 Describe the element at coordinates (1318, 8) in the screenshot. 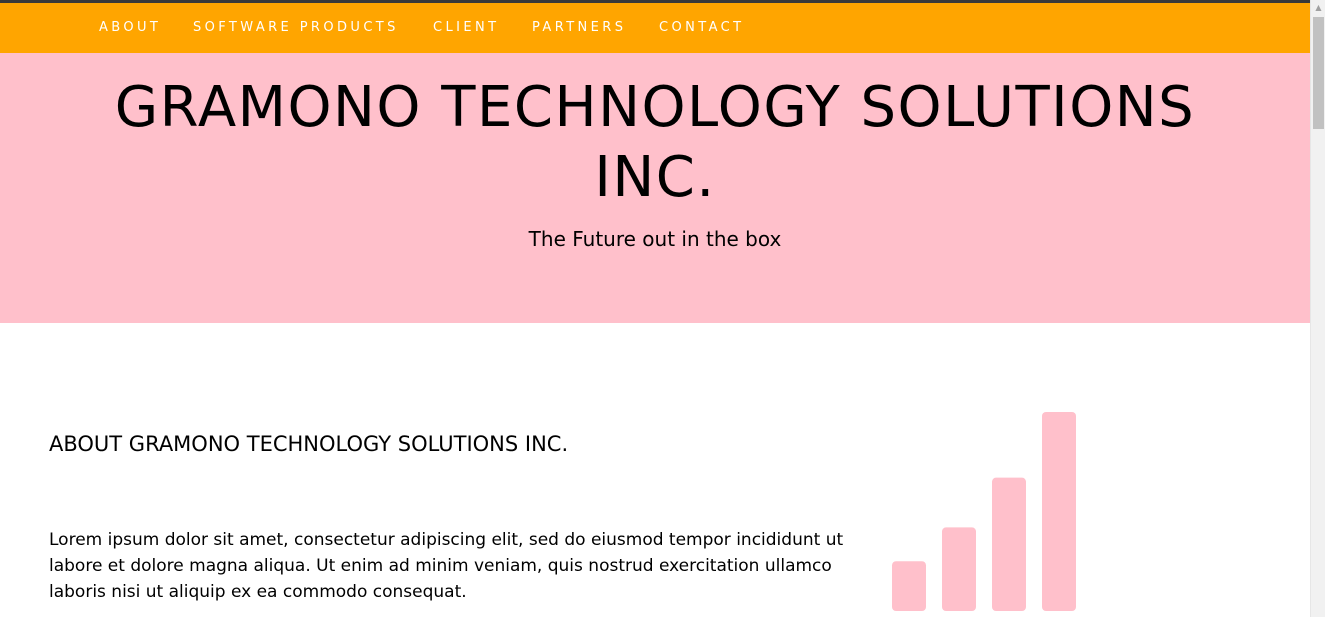

I see `scroll-up-arrow-icon: ▲` at that location.